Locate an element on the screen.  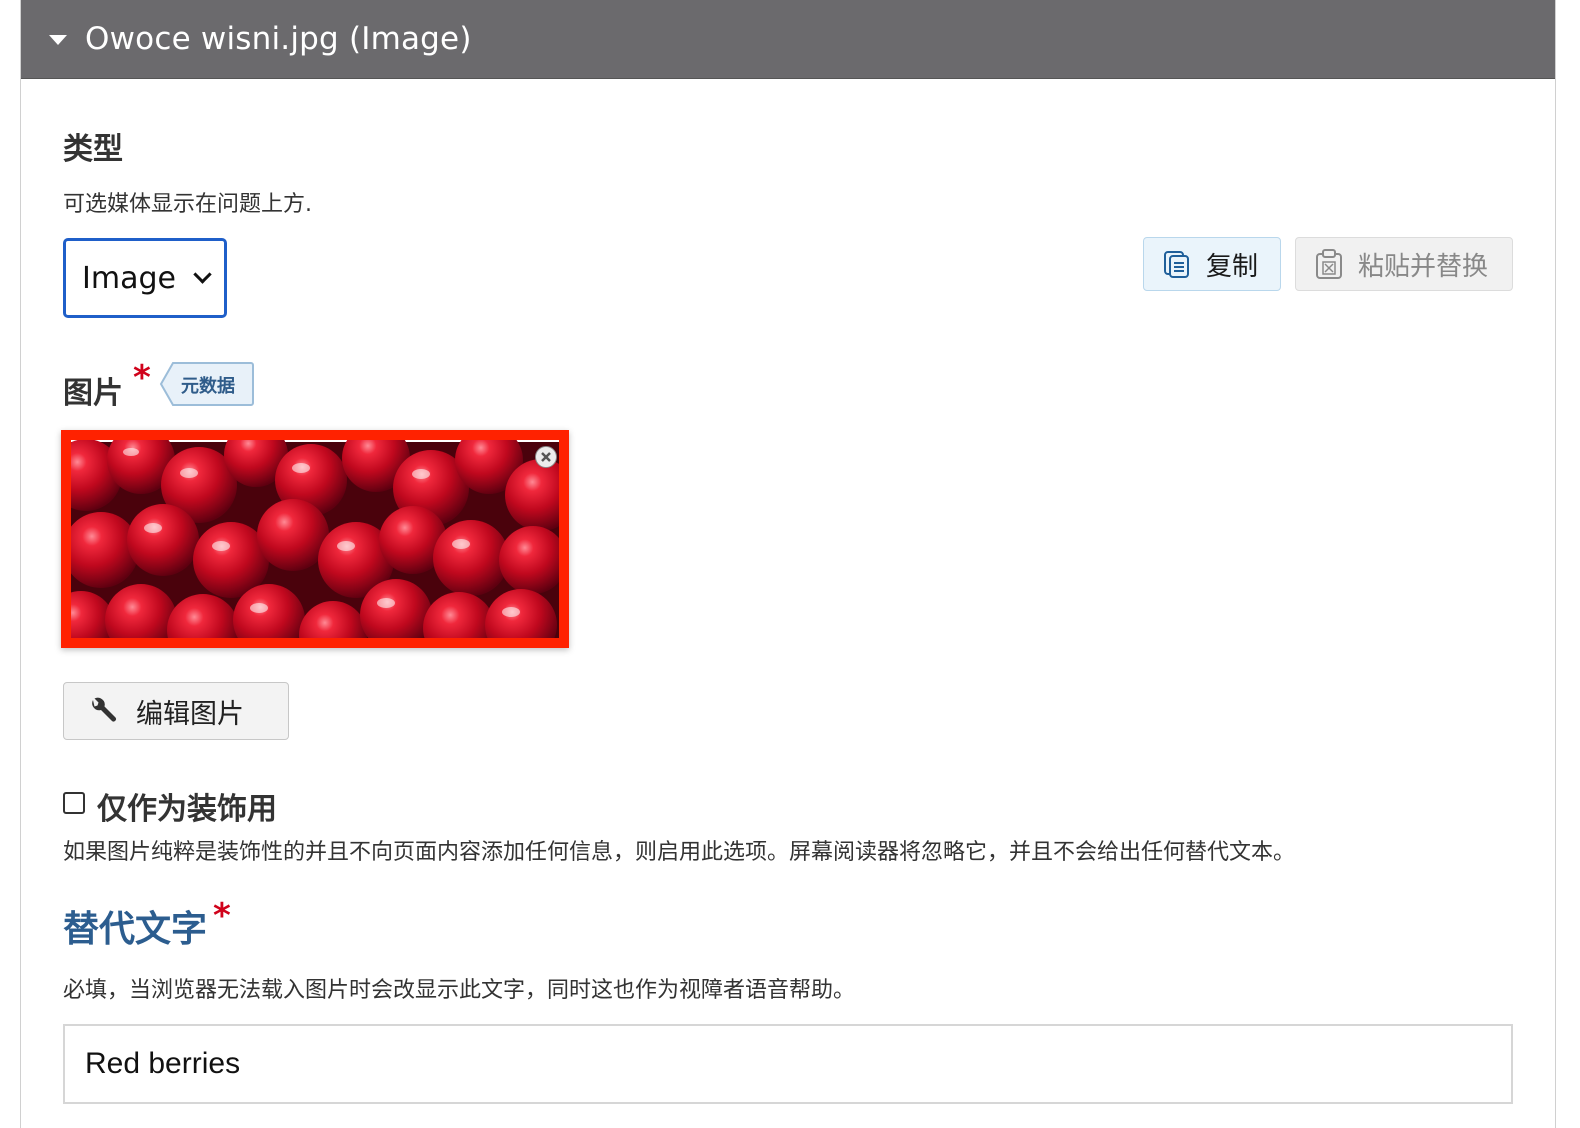
chevron-down-icon is located at coordinates (202, 274).